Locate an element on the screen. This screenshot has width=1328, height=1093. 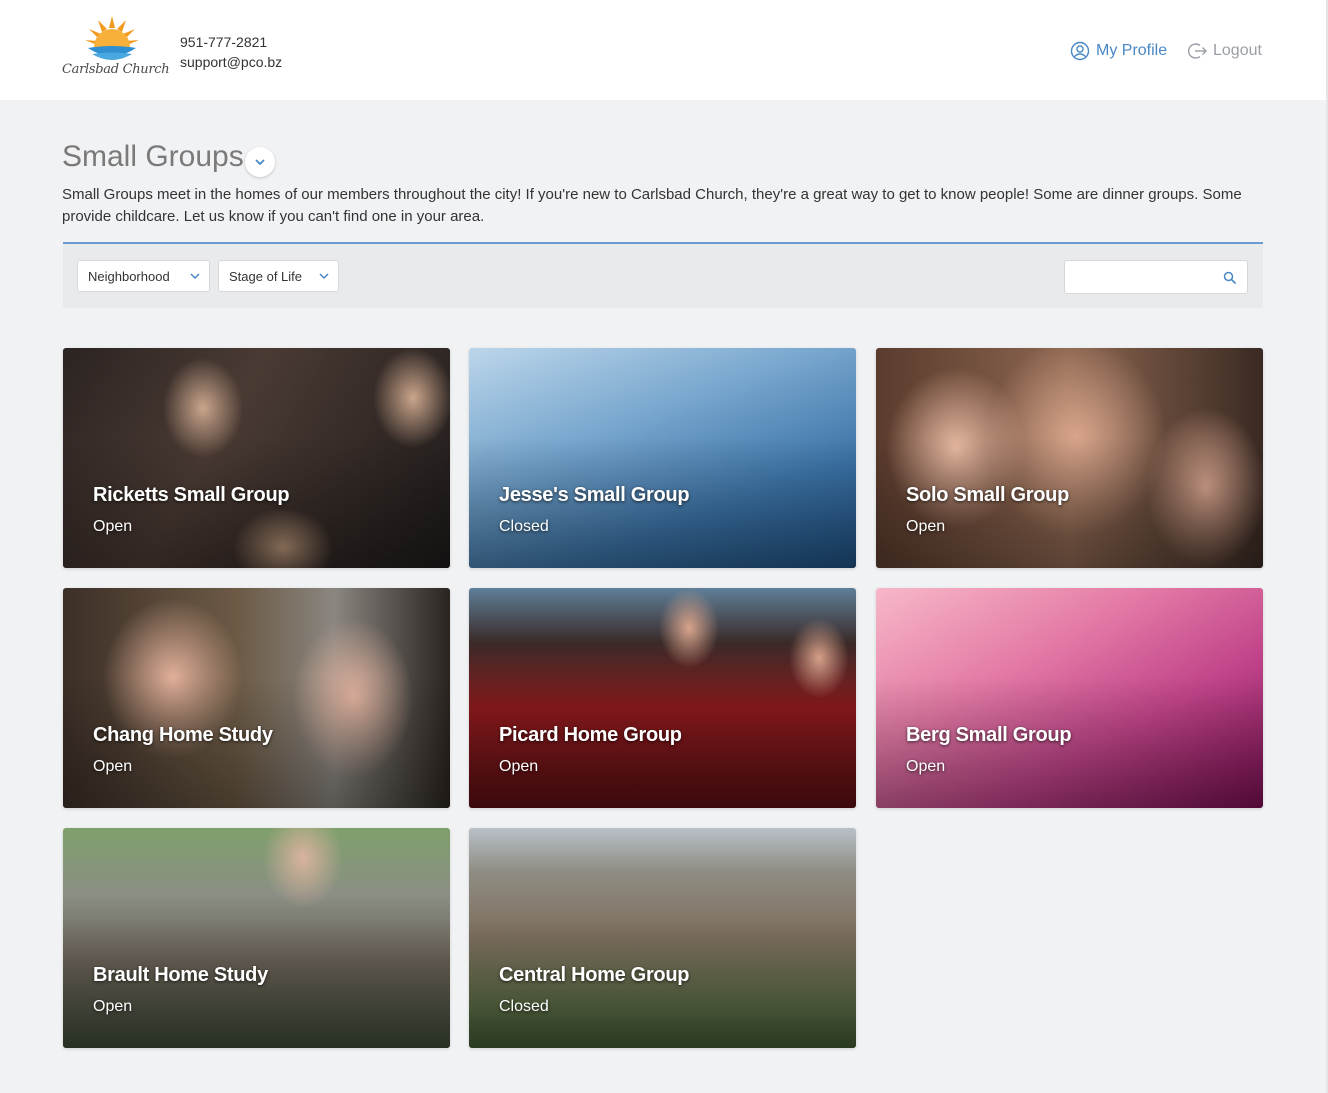
filter-bar: Neighborhood Stage of Life is located at coordinates (663, 275).